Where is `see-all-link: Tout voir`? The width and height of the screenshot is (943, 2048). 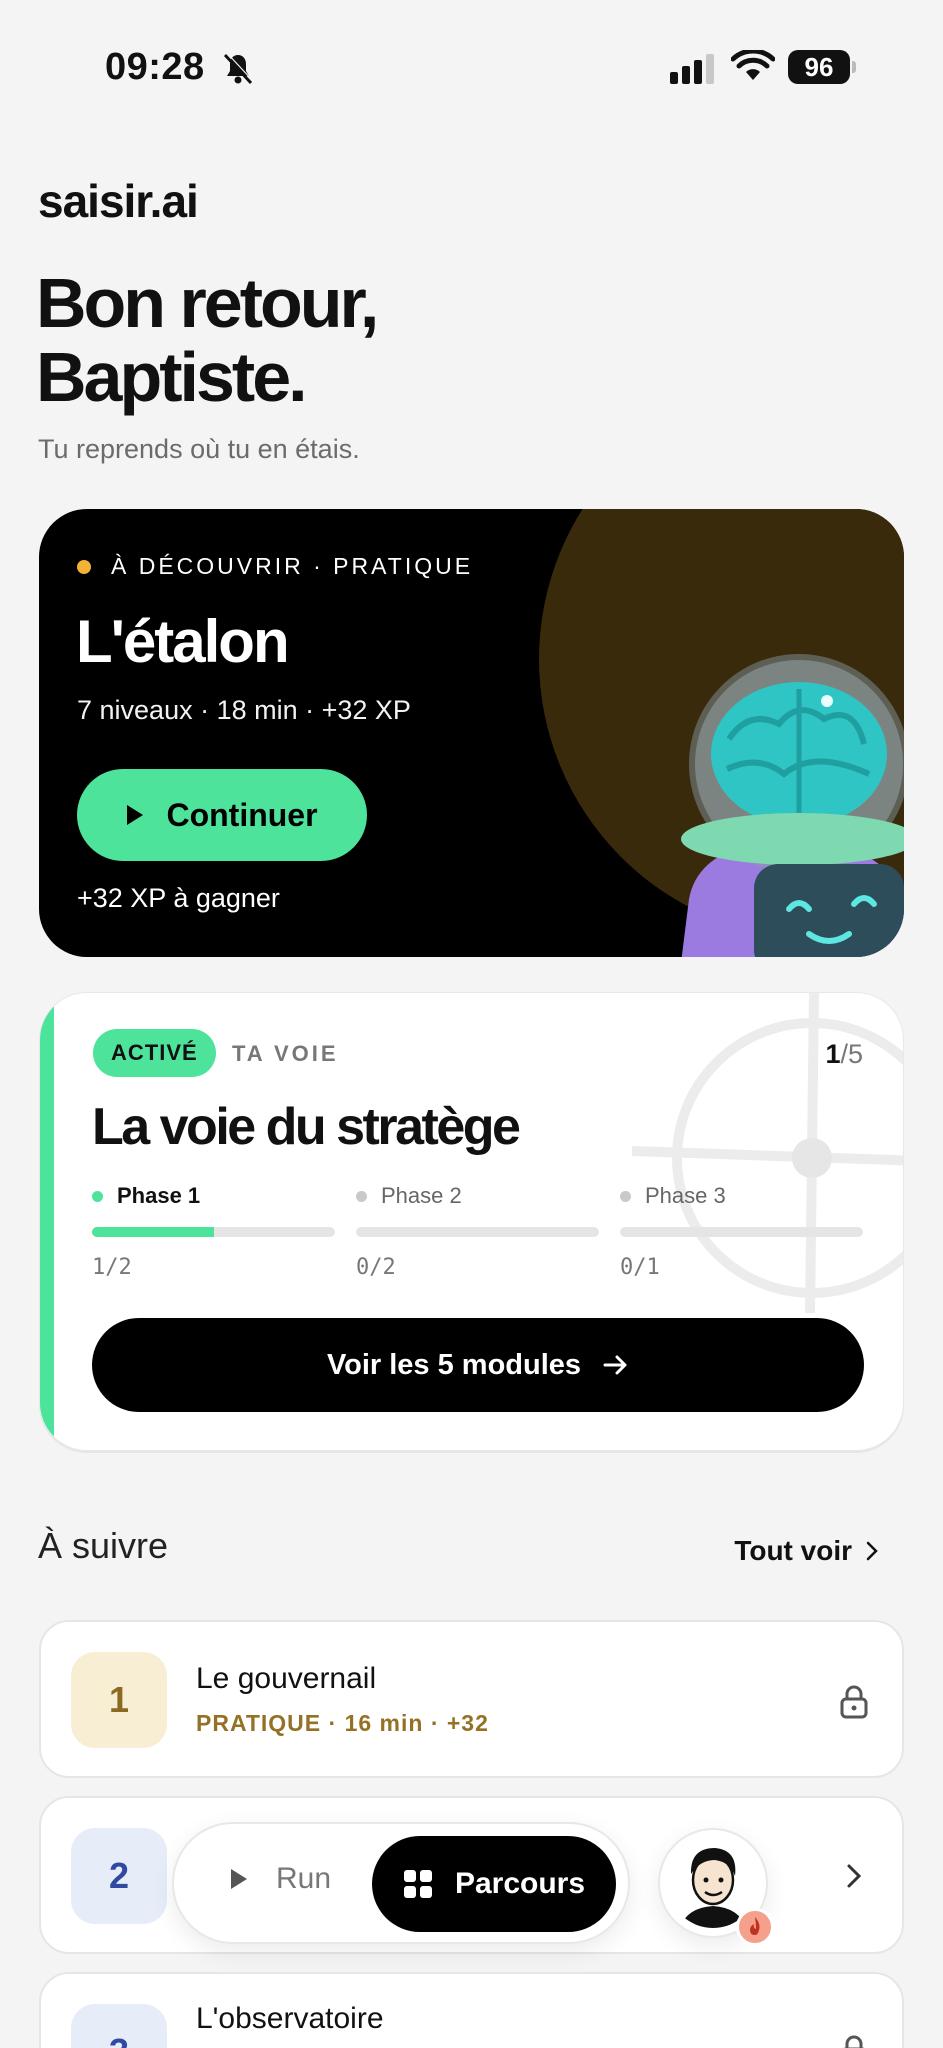
see-all-link: Tout voir is located at coordinates (806, 1551).